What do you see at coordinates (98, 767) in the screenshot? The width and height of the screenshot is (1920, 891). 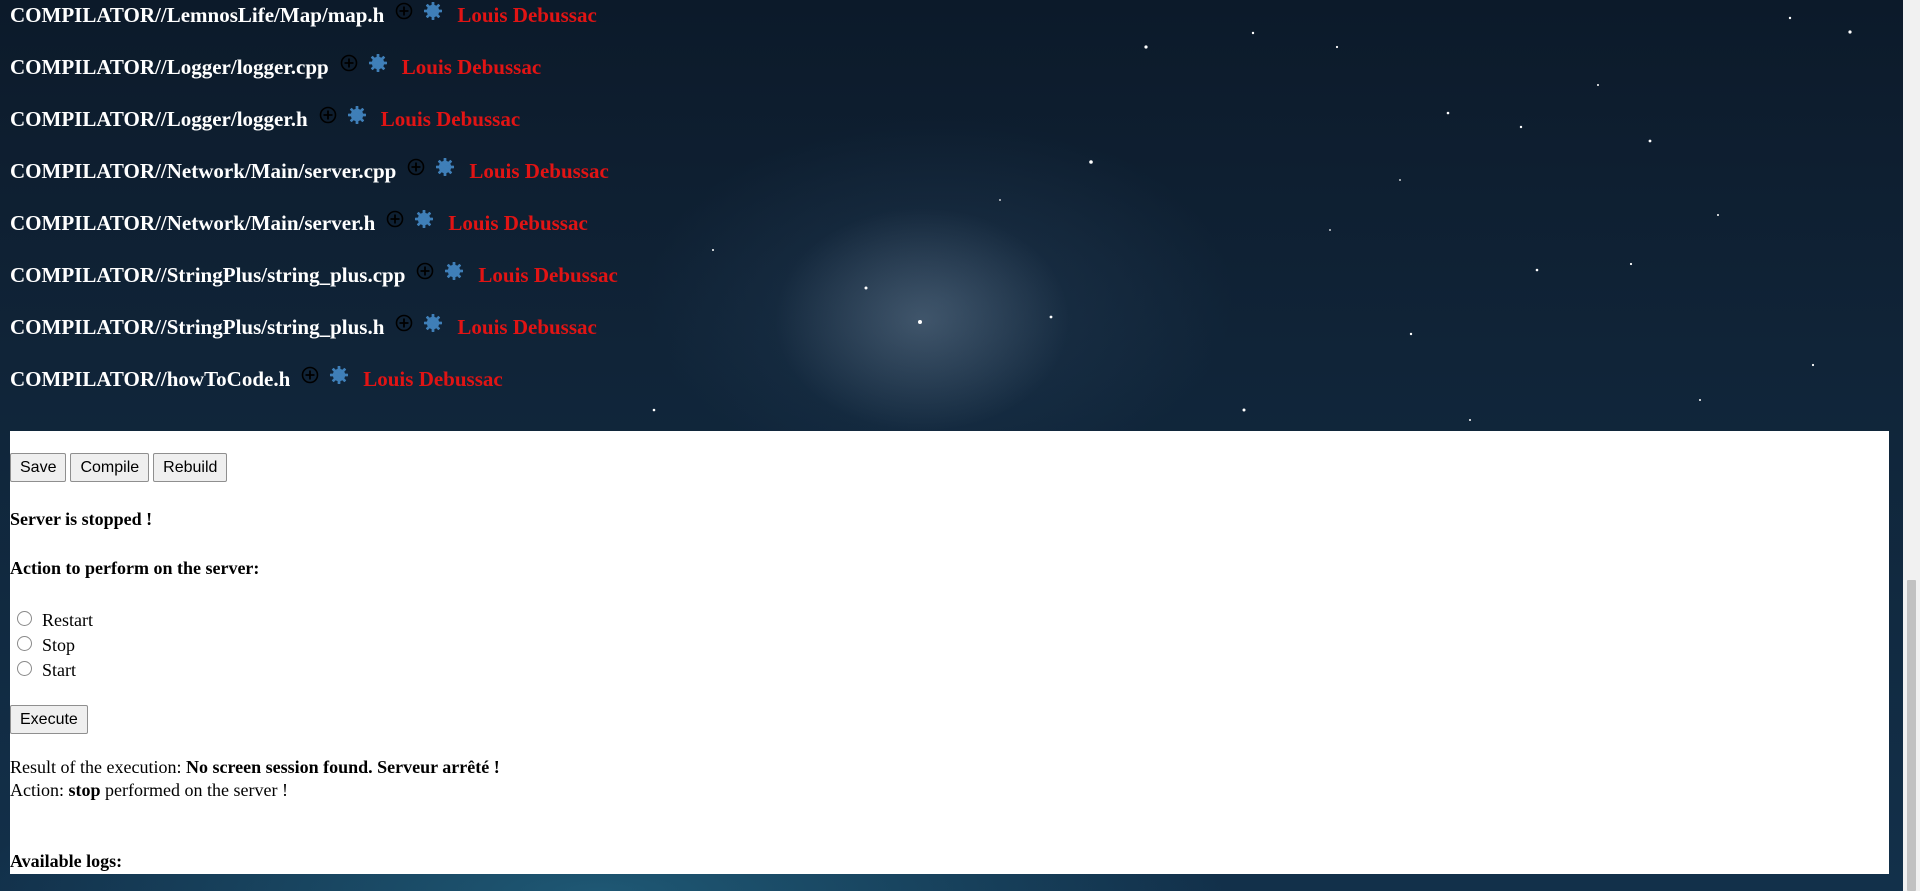 I see `result-prefix: Result of the execution:` at bounding box center [98, 767].